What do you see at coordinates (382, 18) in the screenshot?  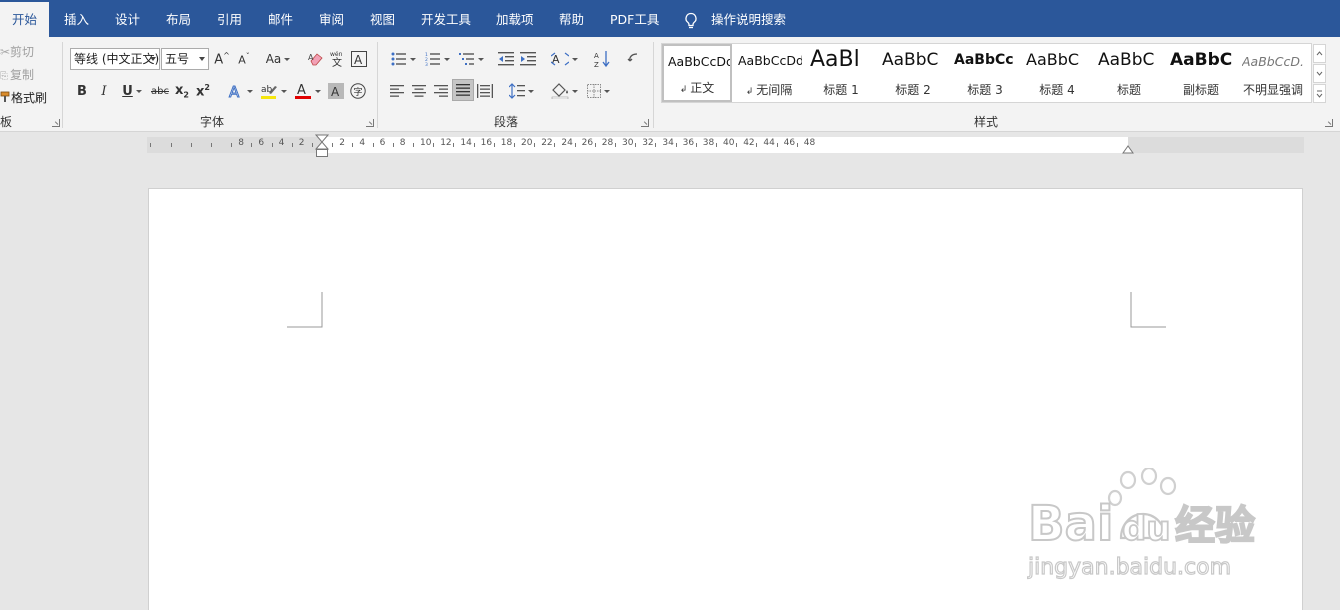 I see `tab-view: 视图` at bounding box center [382, 18].